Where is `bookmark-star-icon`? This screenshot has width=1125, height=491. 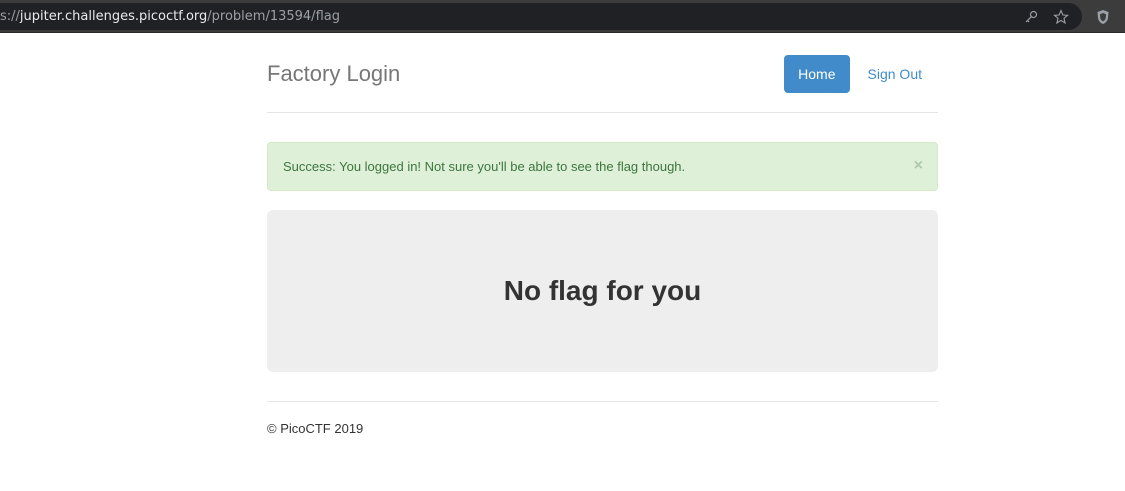 bookmark-star-icon is located at coordinates (1061, 16).